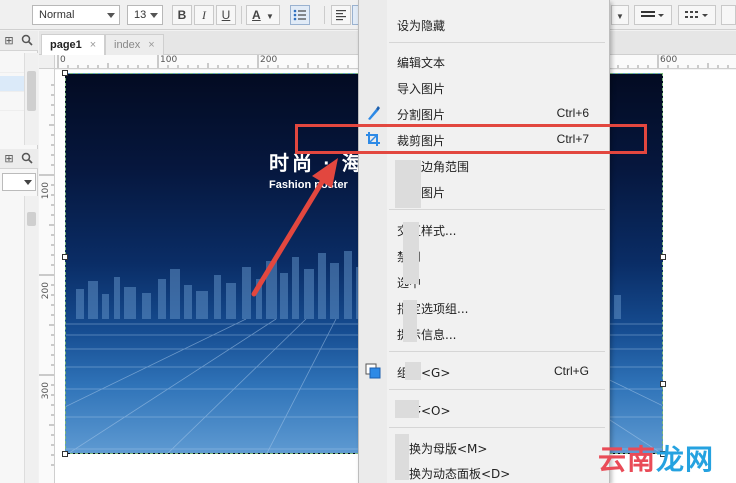  Describe the element at coordinates (484, 372) in the screenshot. I see `menu-item-group: 组合<G> Ctrl+G` at that location.